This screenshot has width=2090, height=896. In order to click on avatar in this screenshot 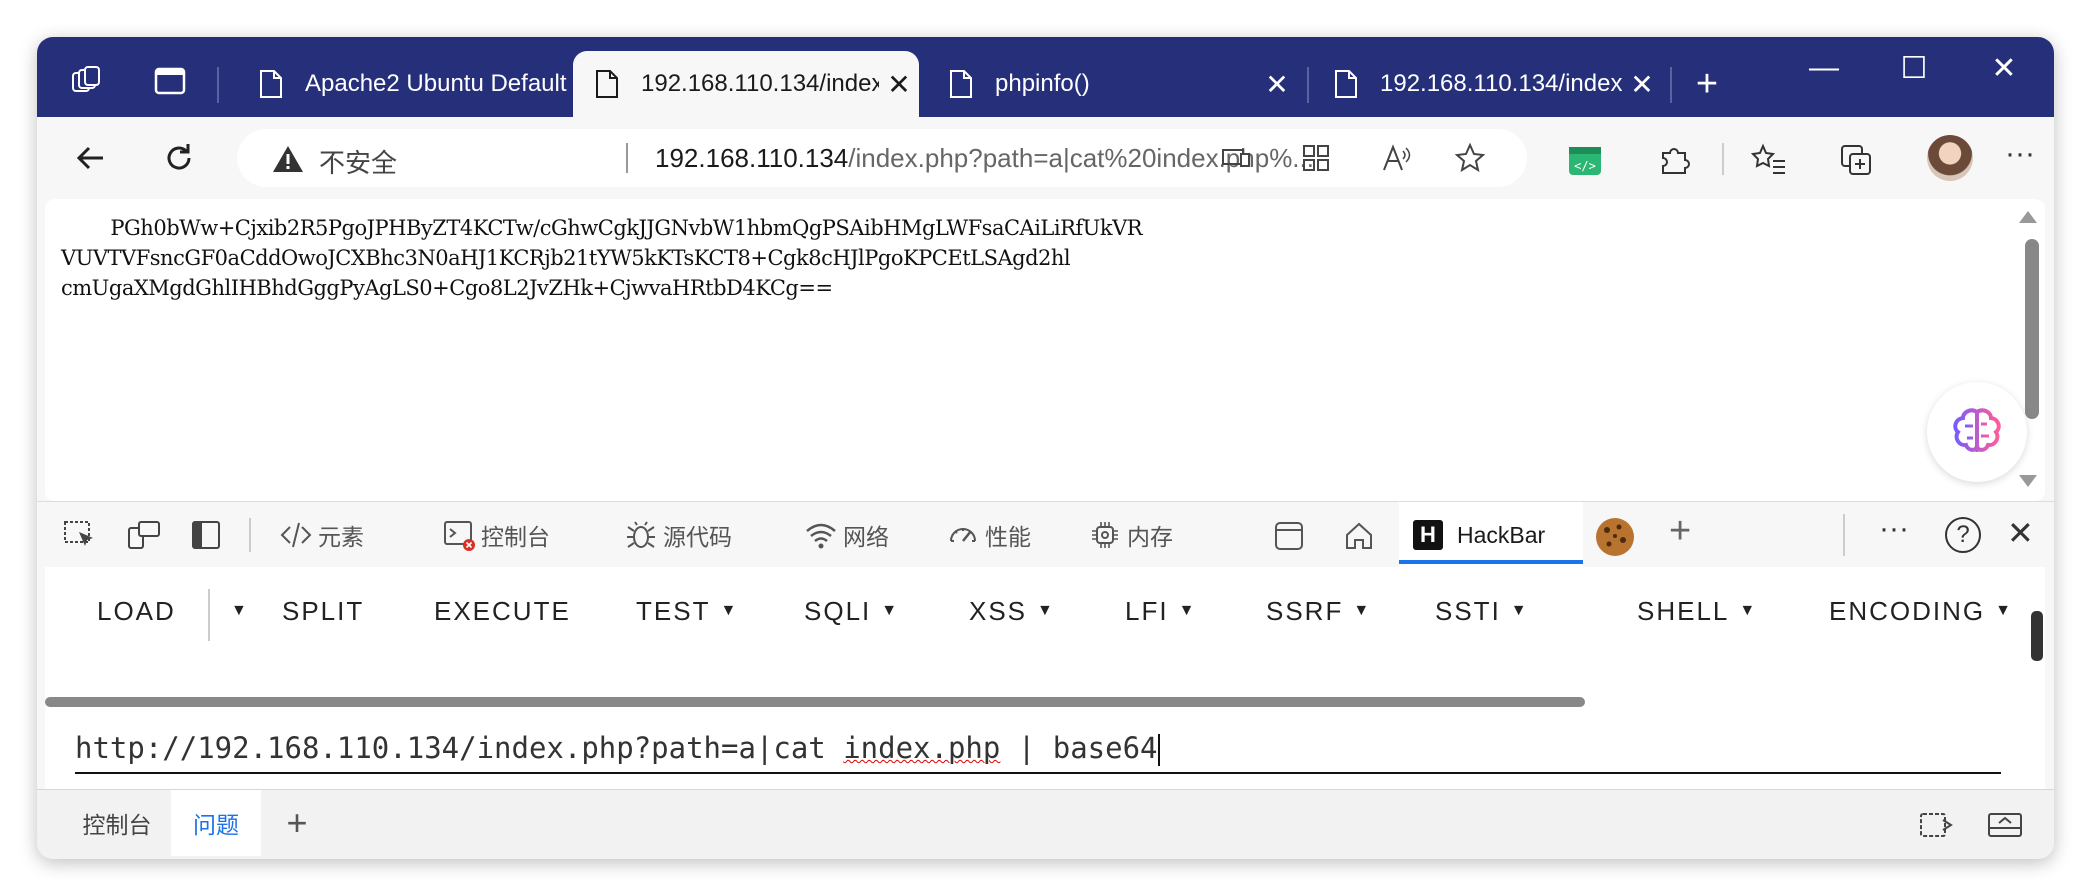, I will do `click(1950, 158)`.